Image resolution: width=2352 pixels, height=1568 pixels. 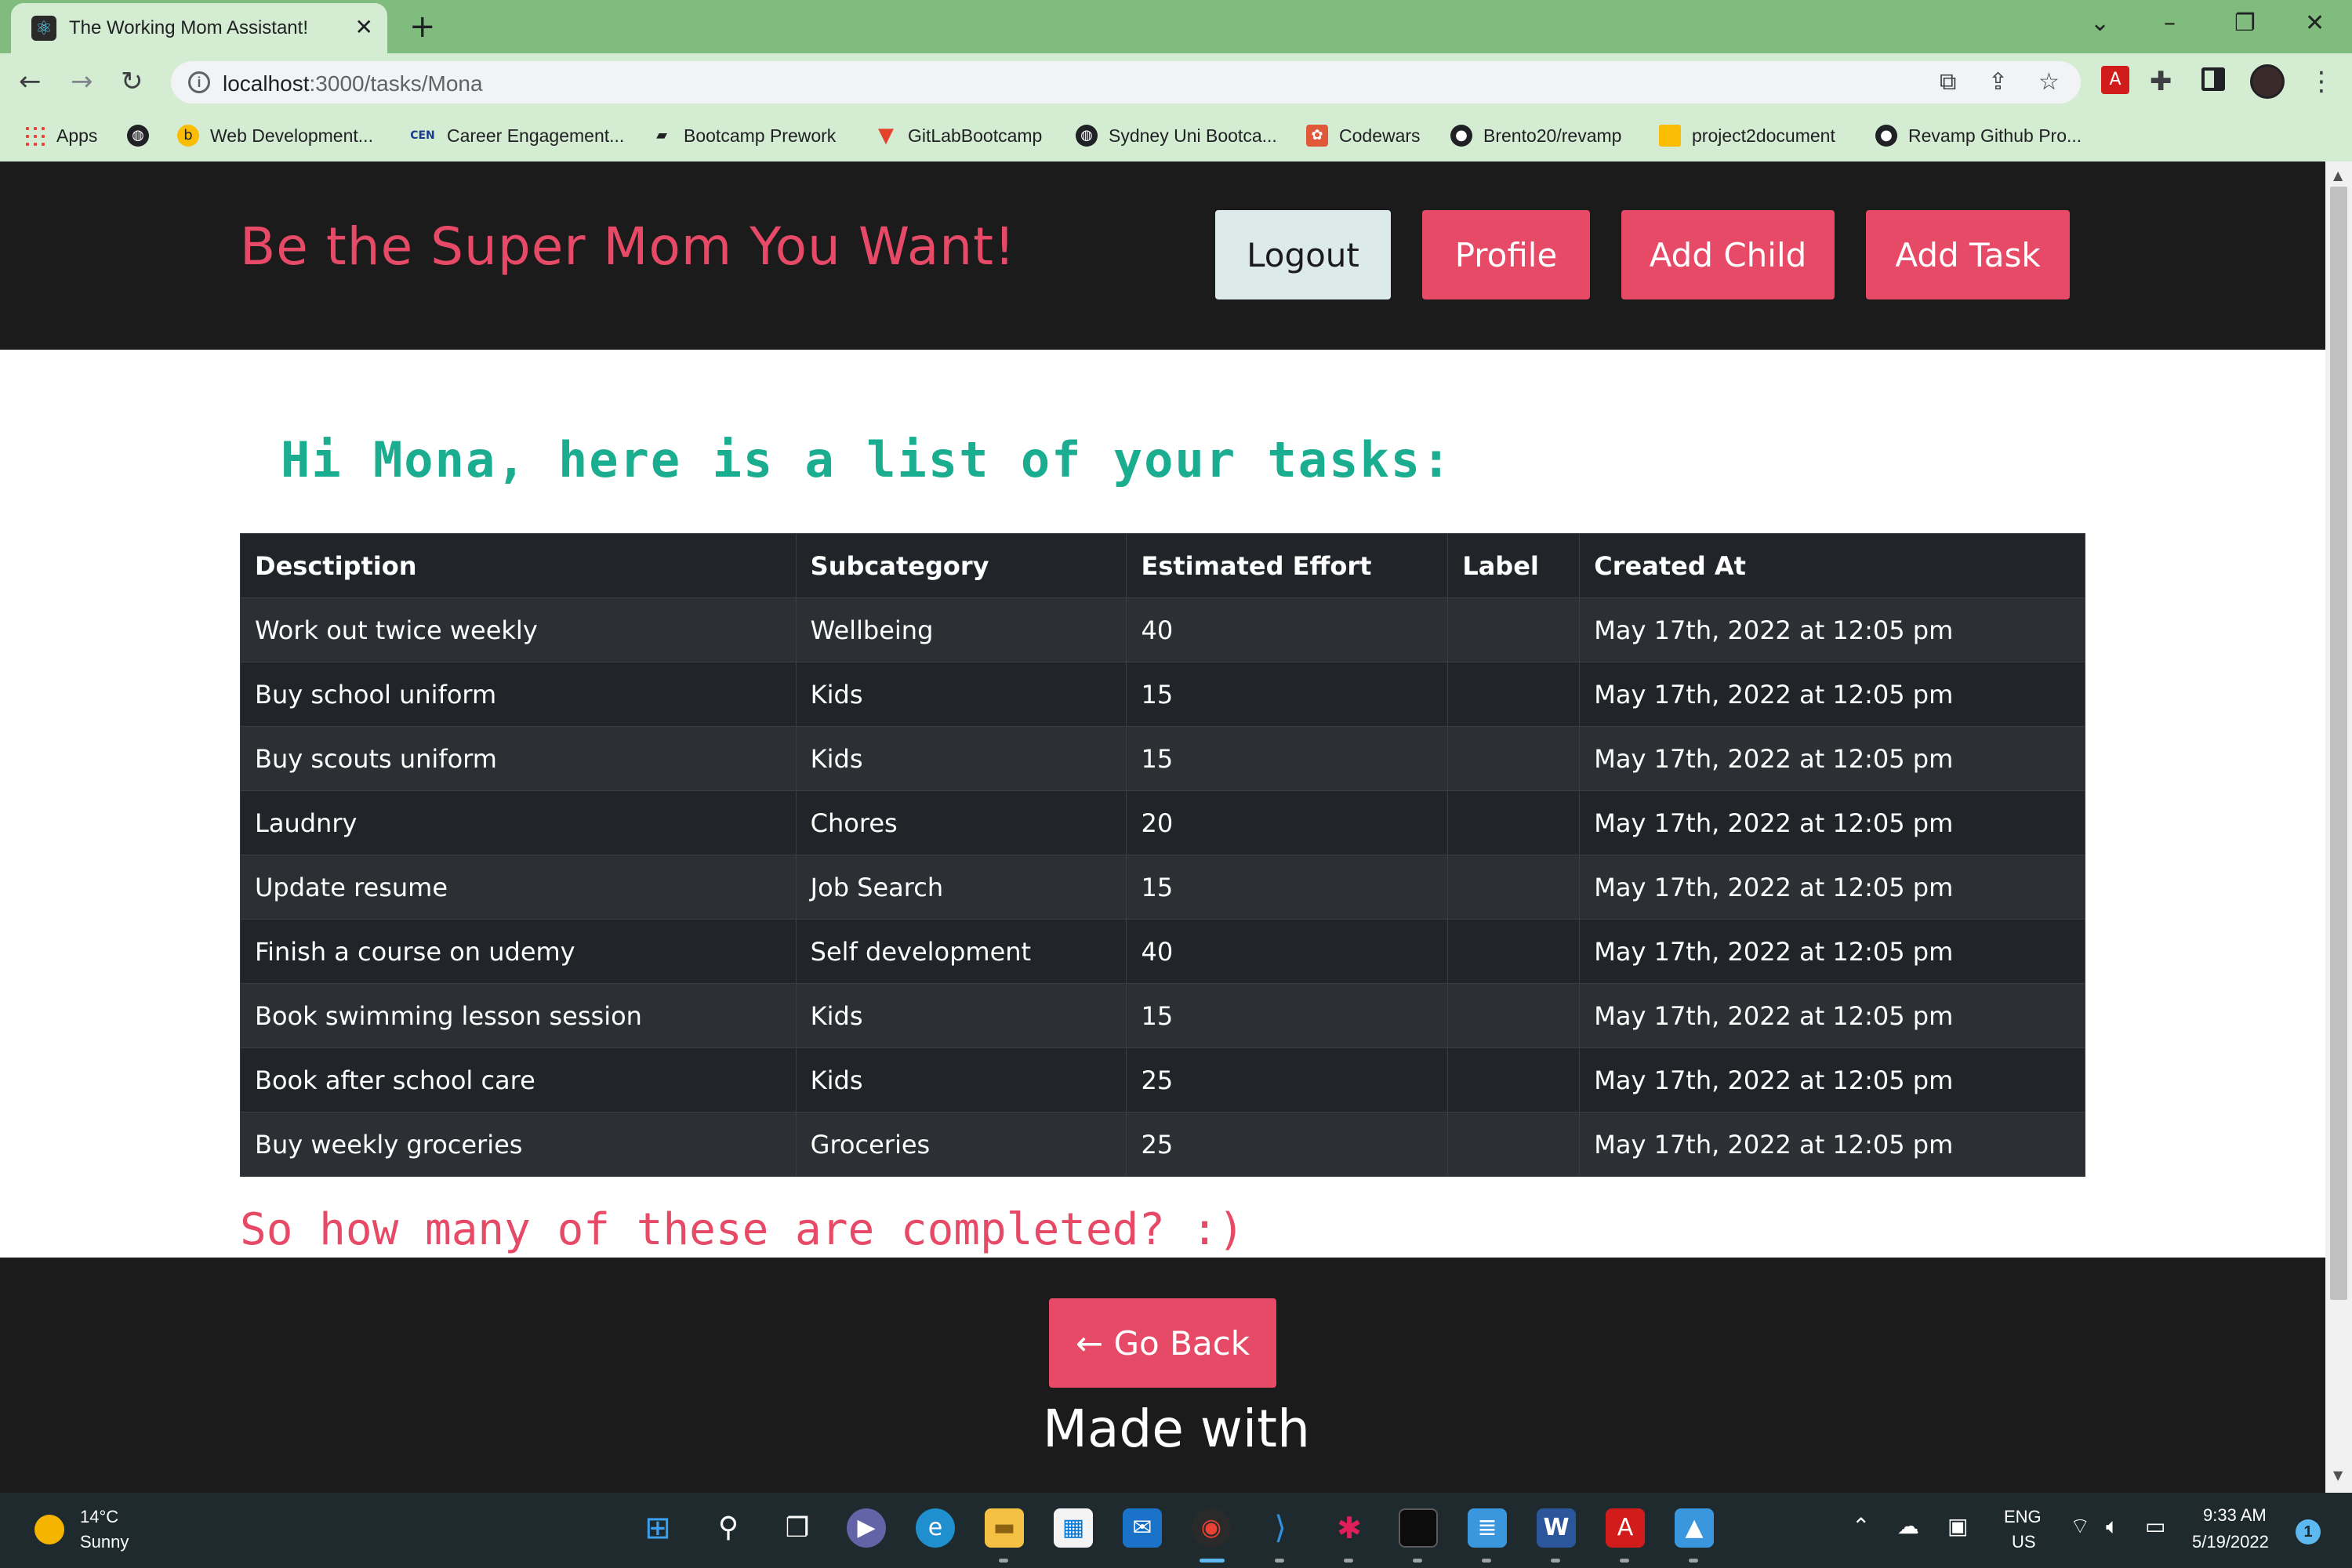 What do you see at coordinates (1861, 1526) in the screenshot?
I see `chevron-up-icon: ⌃` at bounding box center [1861, 1526].